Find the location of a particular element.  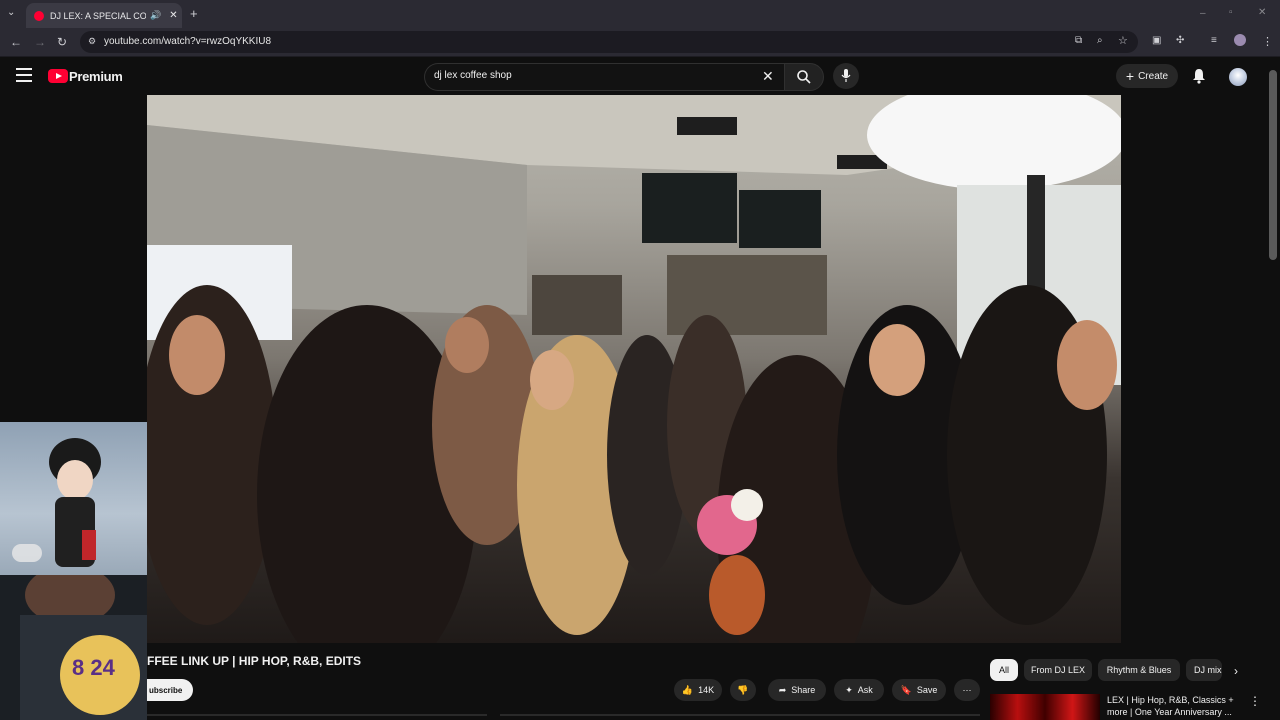

chevron-right-icon: › is located at coordinates (1236, 671).